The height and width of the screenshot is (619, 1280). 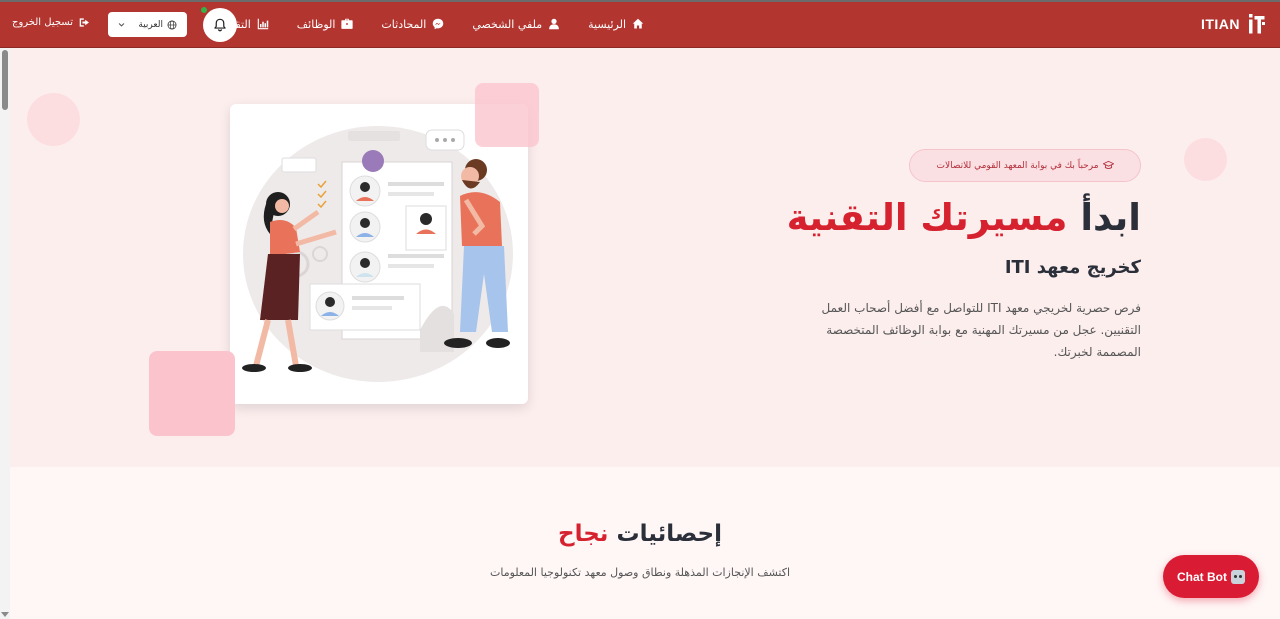 I want to click on nav-item-chats: المحادثات, so click(x=412, y=24).